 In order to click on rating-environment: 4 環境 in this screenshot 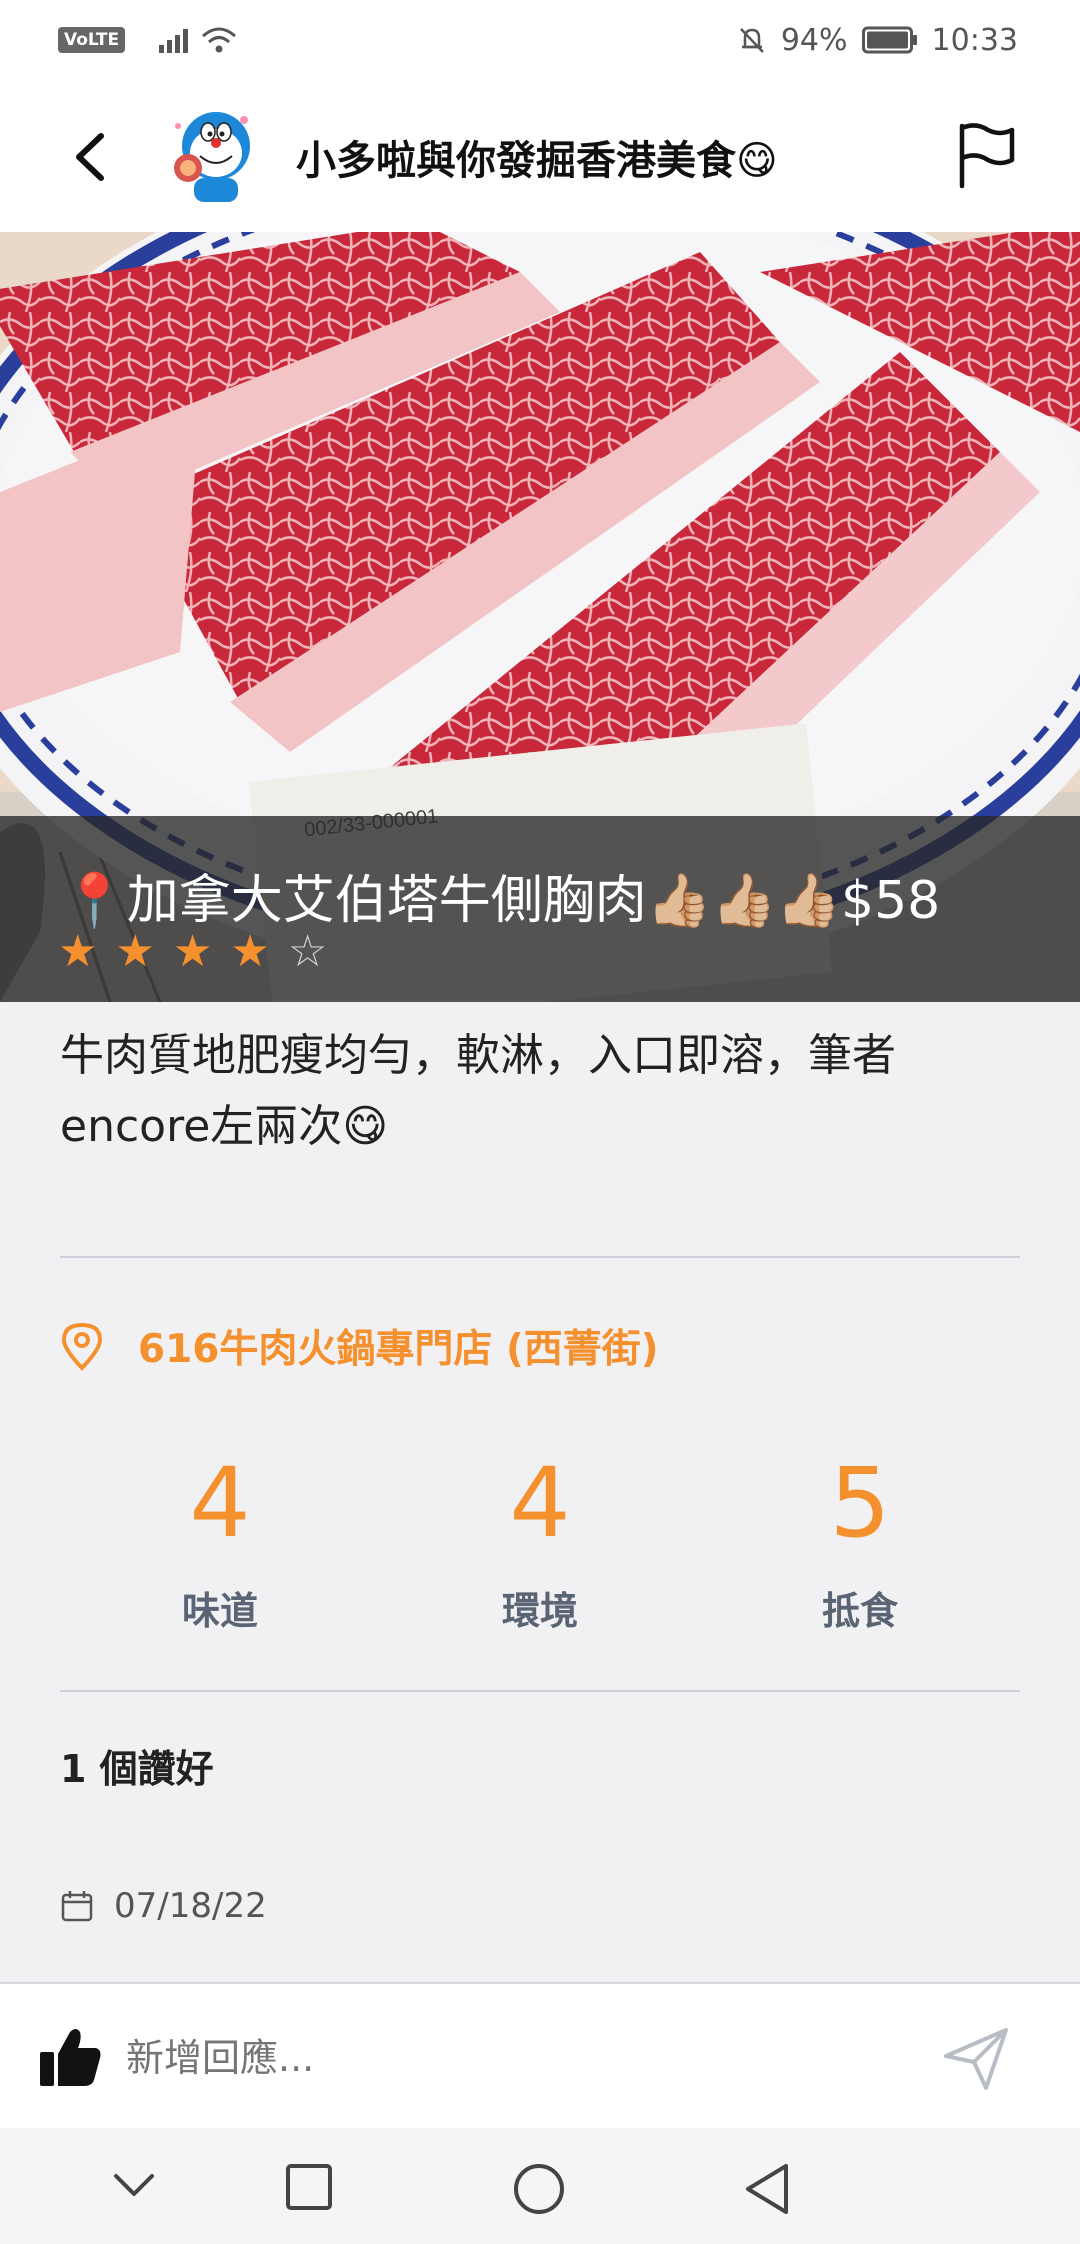, I will do `click(540, 1541)`.